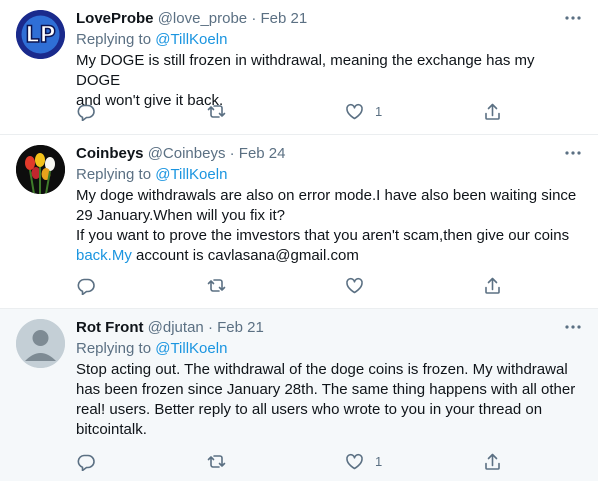  Describe the element at coordinates (109, 327) in the screenshot. I see `author-name: Rot Front` at that location.